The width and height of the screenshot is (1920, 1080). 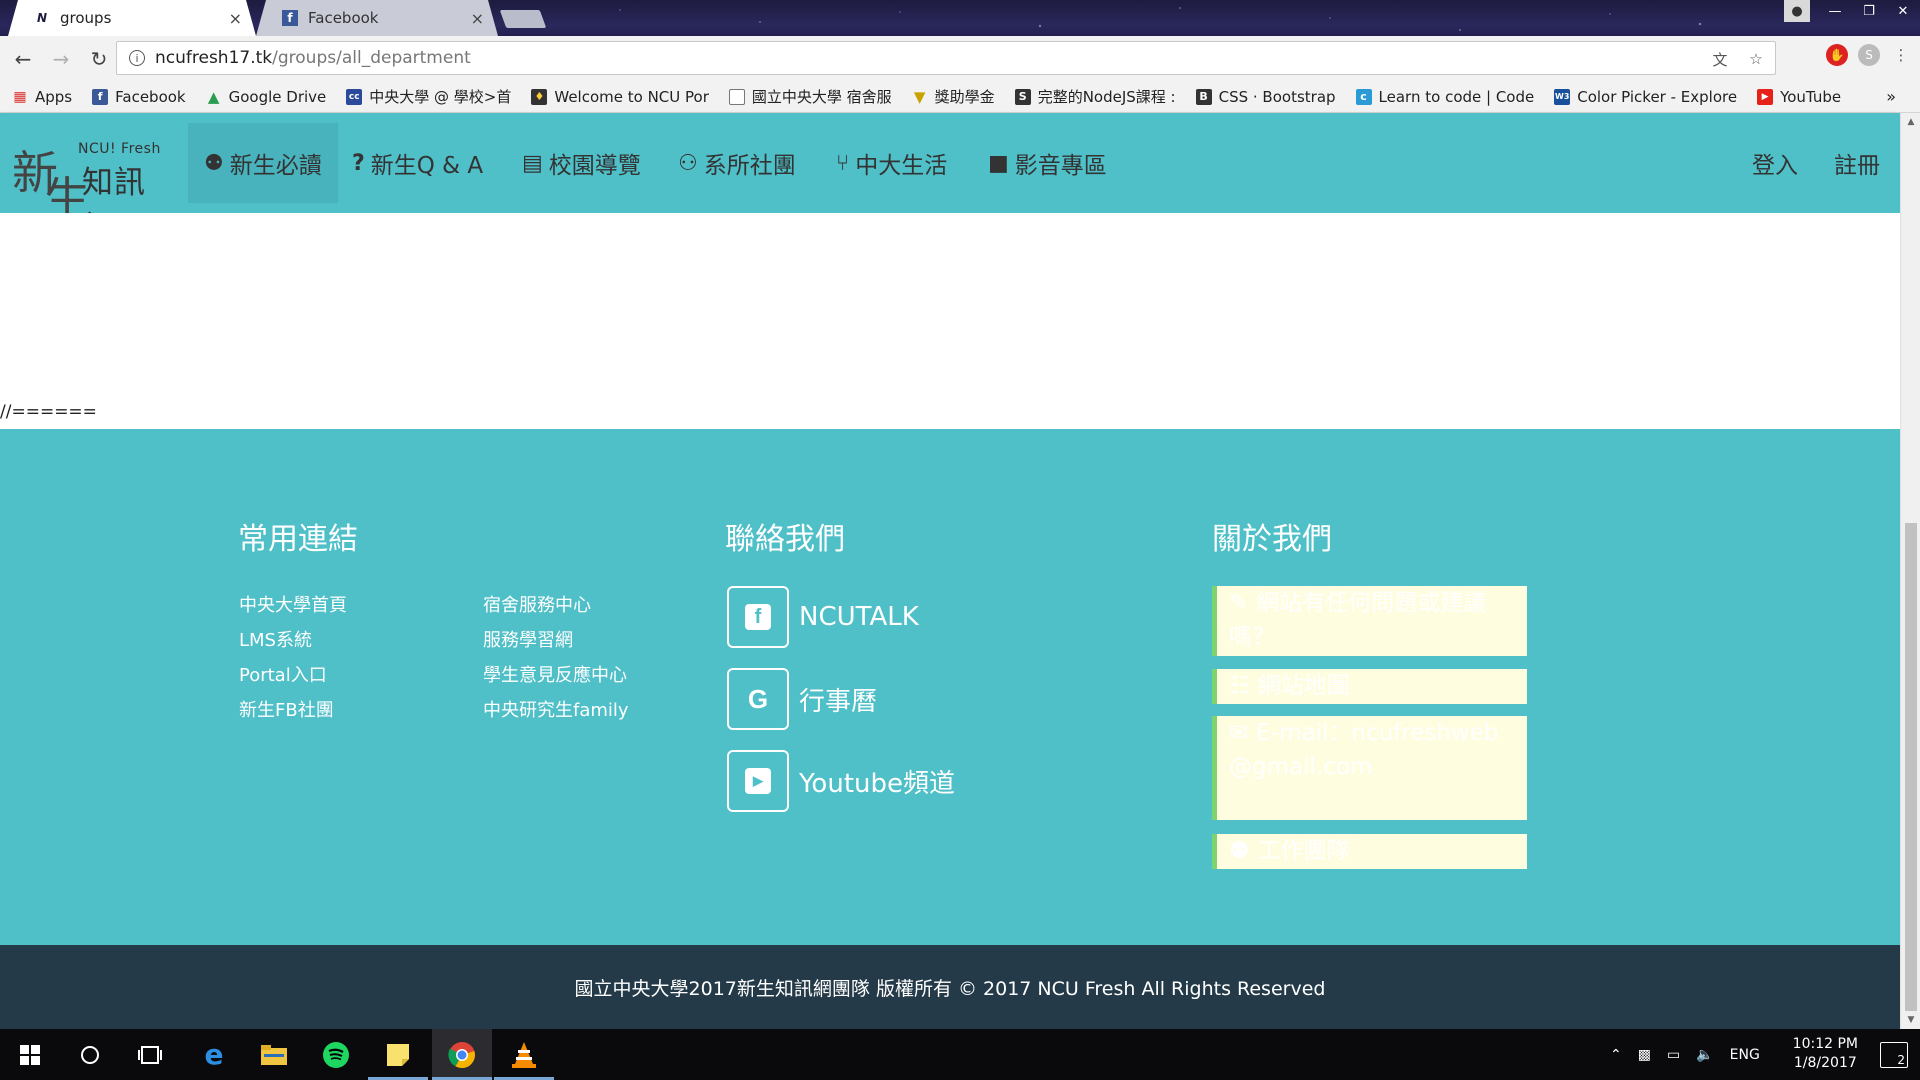 I want to click on bookmark-youtube: ▶ YouTube, so click(x=1799, y=97).